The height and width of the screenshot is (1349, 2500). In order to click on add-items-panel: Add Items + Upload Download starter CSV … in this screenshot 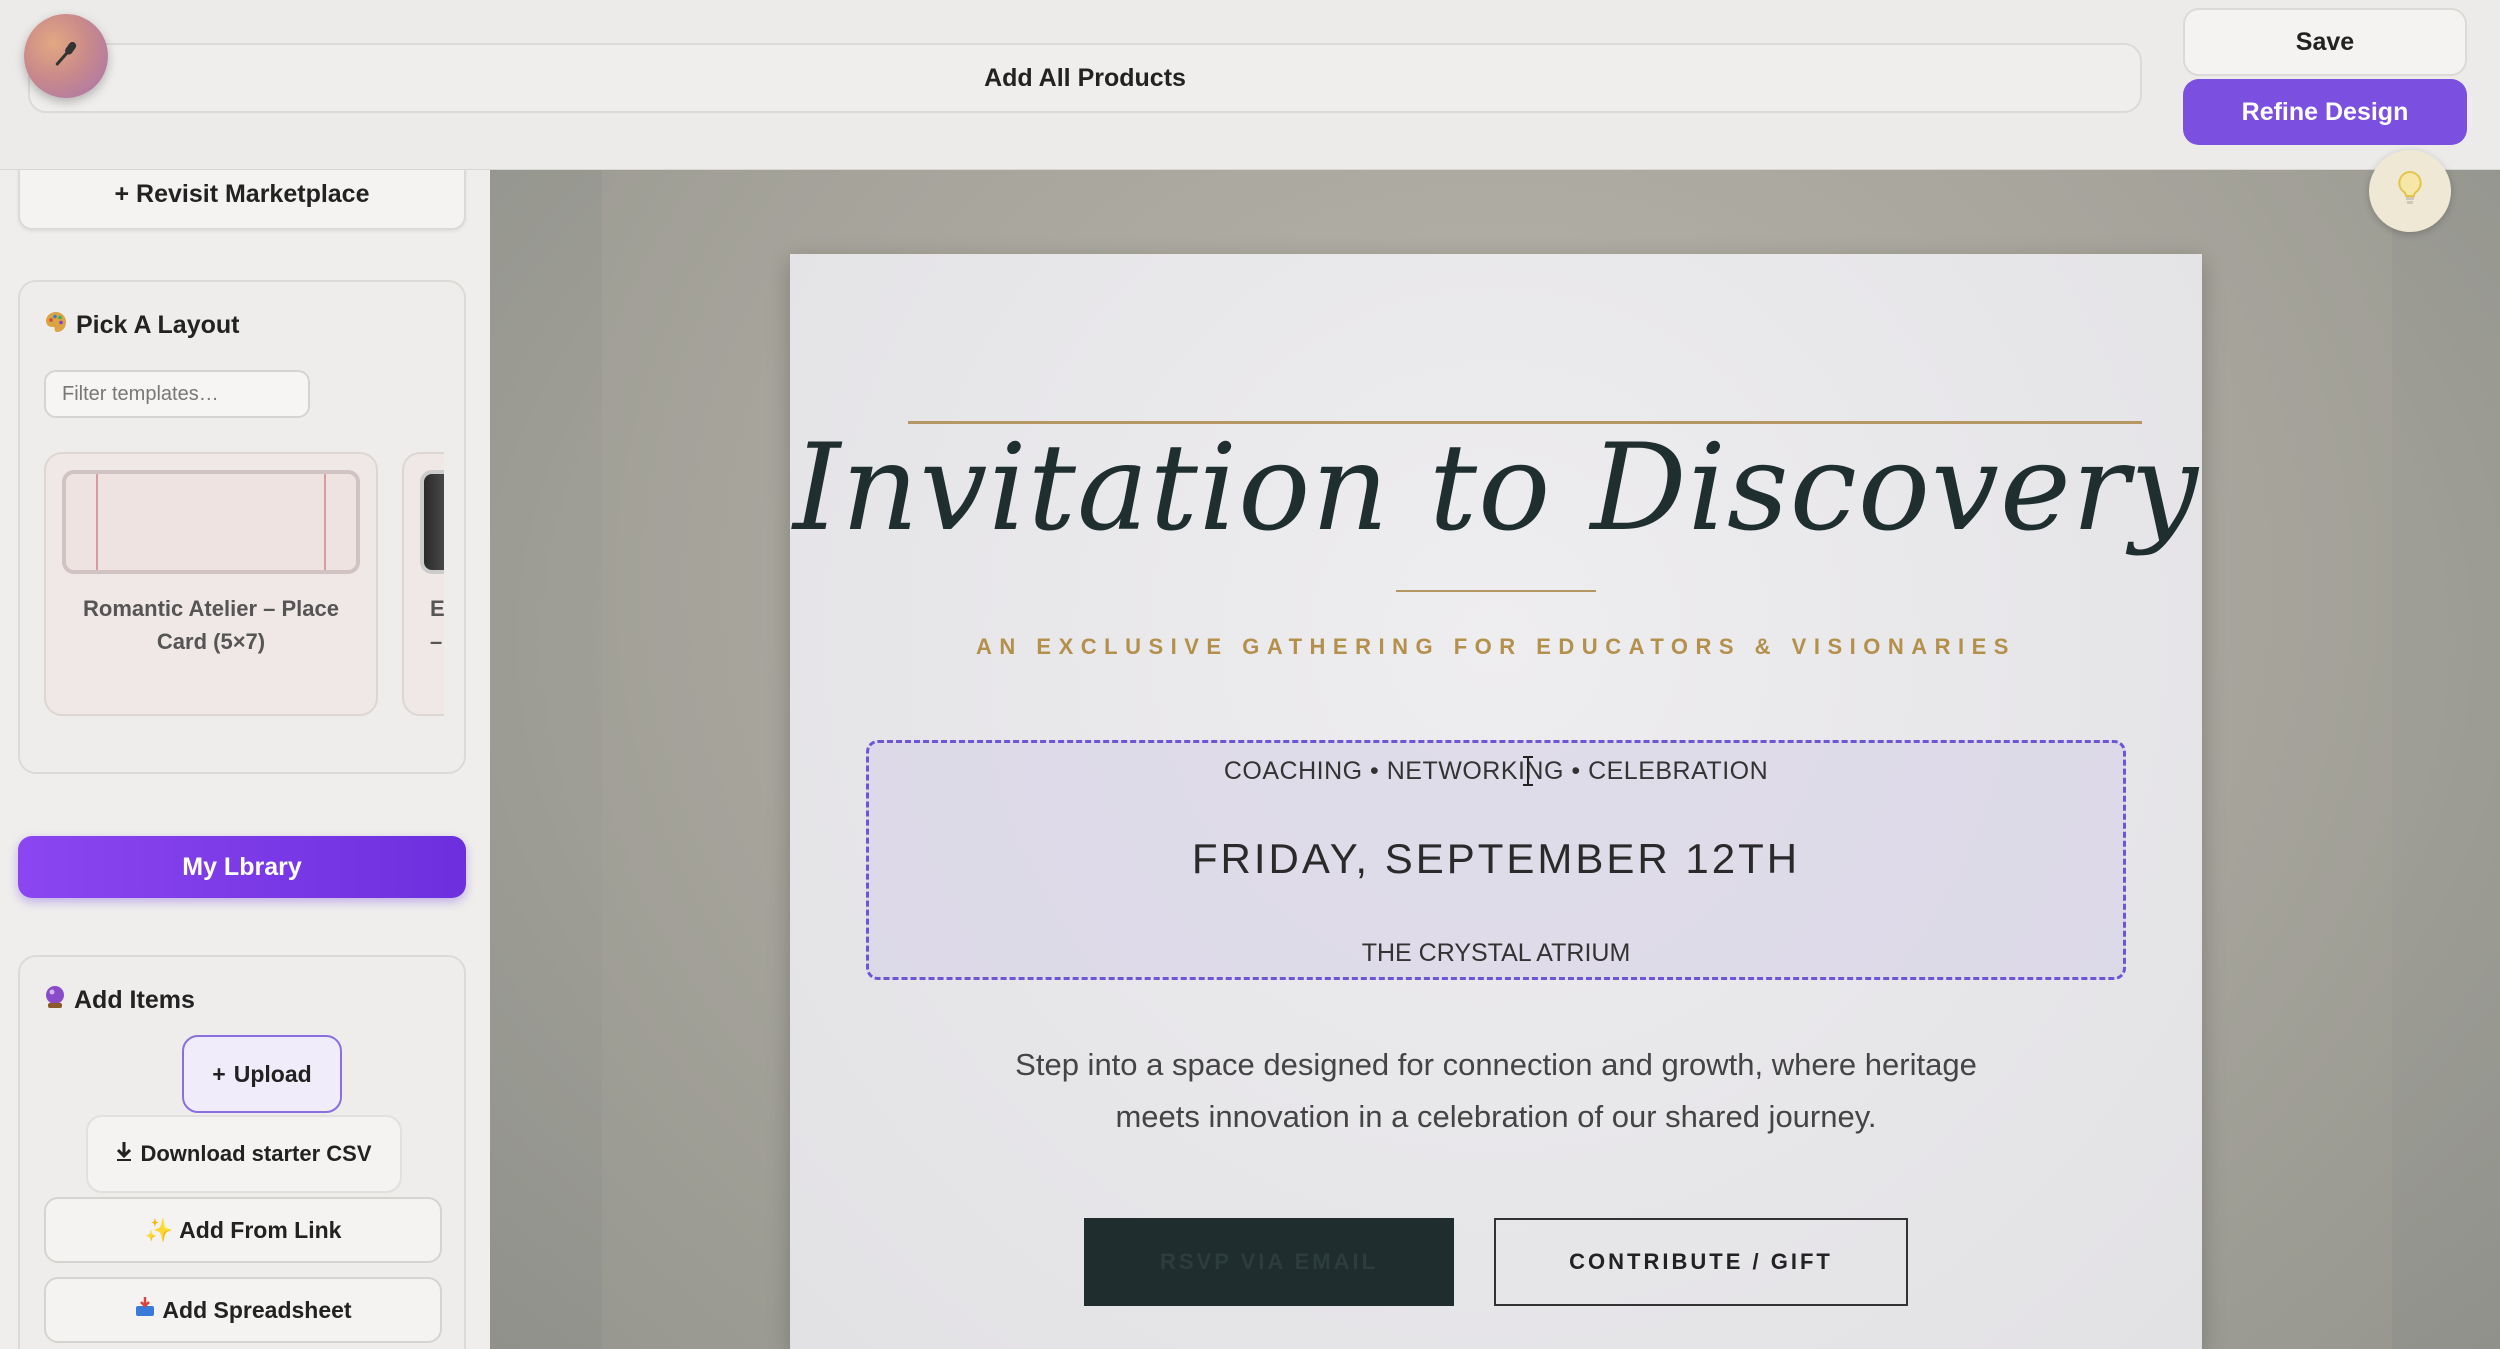, I will do `click(242, 1152)`.